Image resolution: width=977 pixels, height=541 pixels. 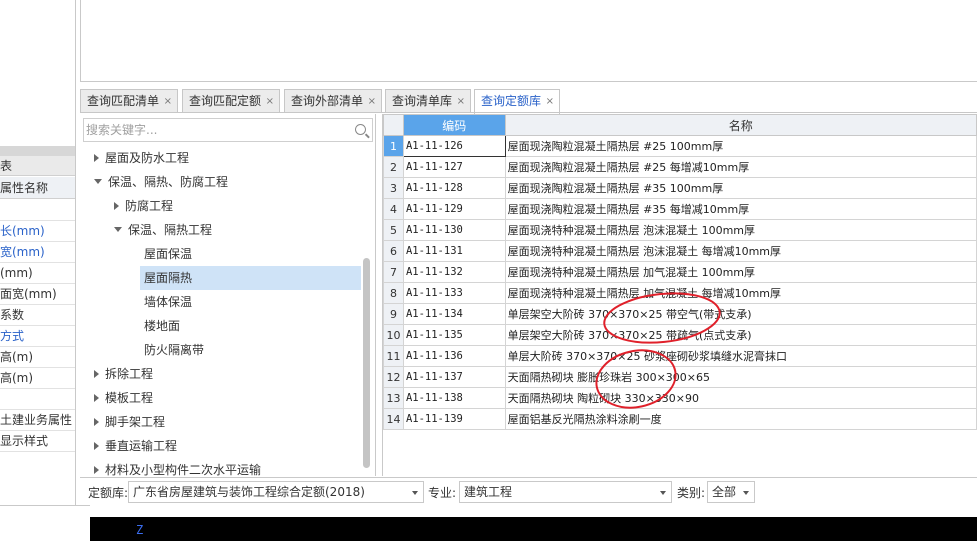 I want to click on quota-name-cell: 单层大阶砖 370×370×25 砂浆座砌砂浆填缝水泥膏抹口, so click(x=740, y=356).